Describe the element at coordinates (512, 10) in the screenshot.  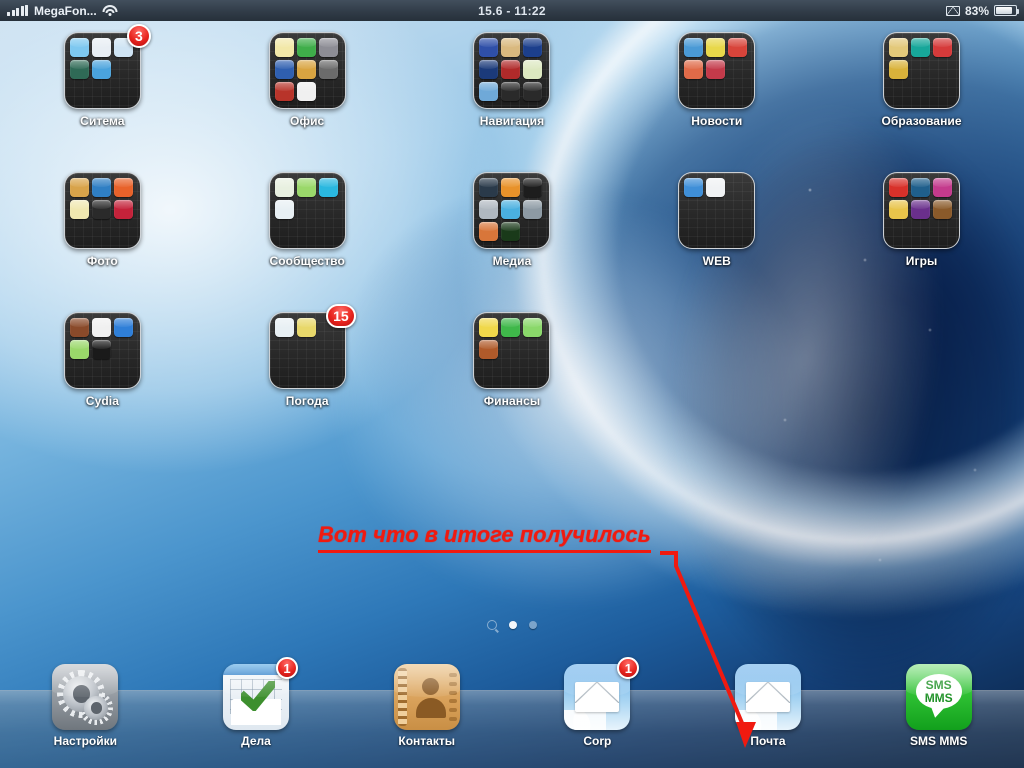
I see `status-bar: MegaFon... 15.6 - 11:22 83%` at that location.